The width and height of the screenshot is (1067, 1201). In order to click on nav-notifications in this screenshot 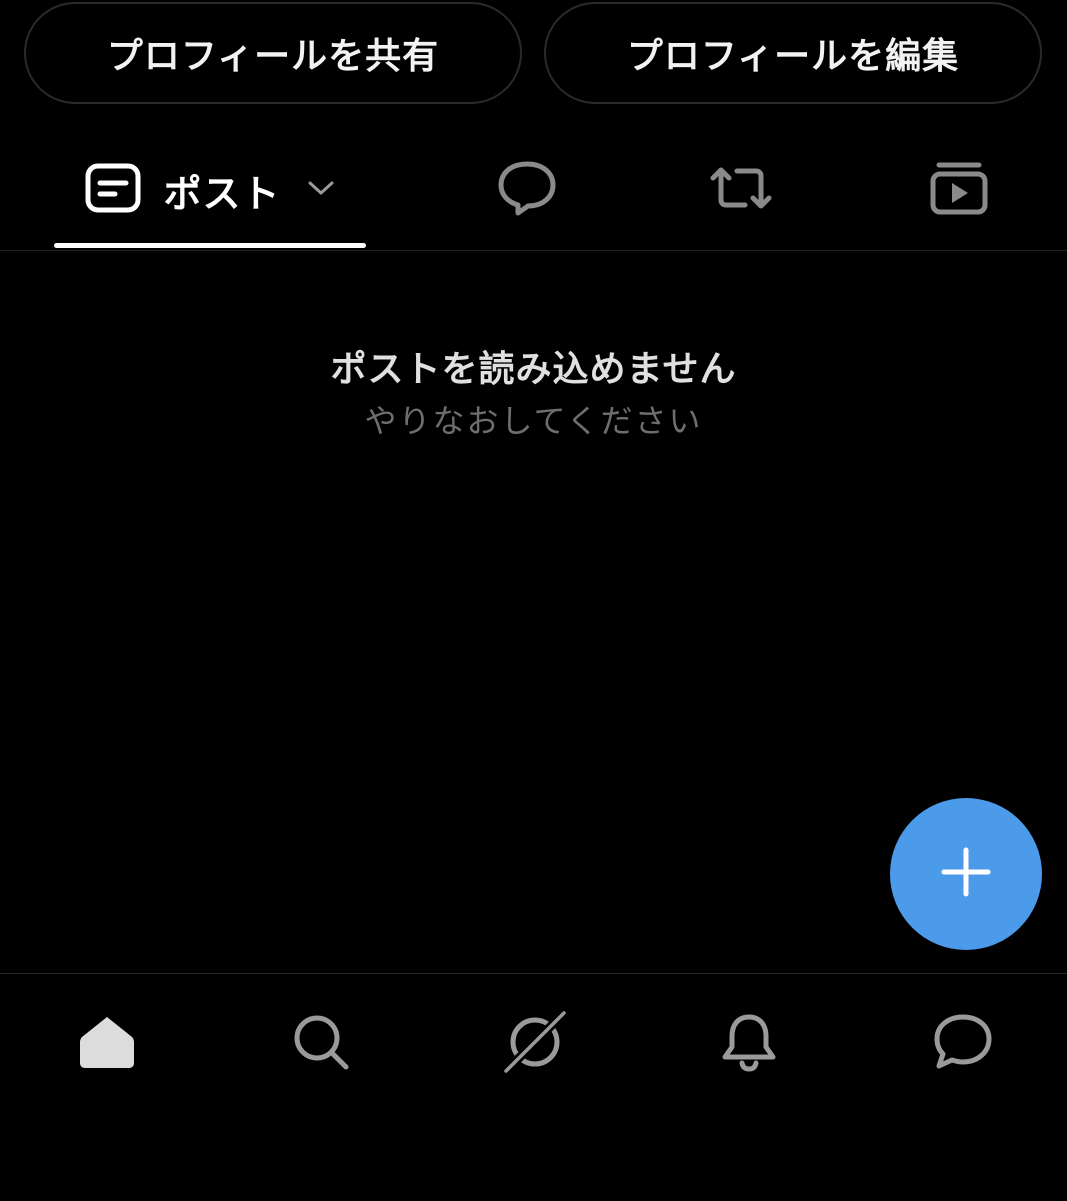, I will do `click(749, 1044)`.